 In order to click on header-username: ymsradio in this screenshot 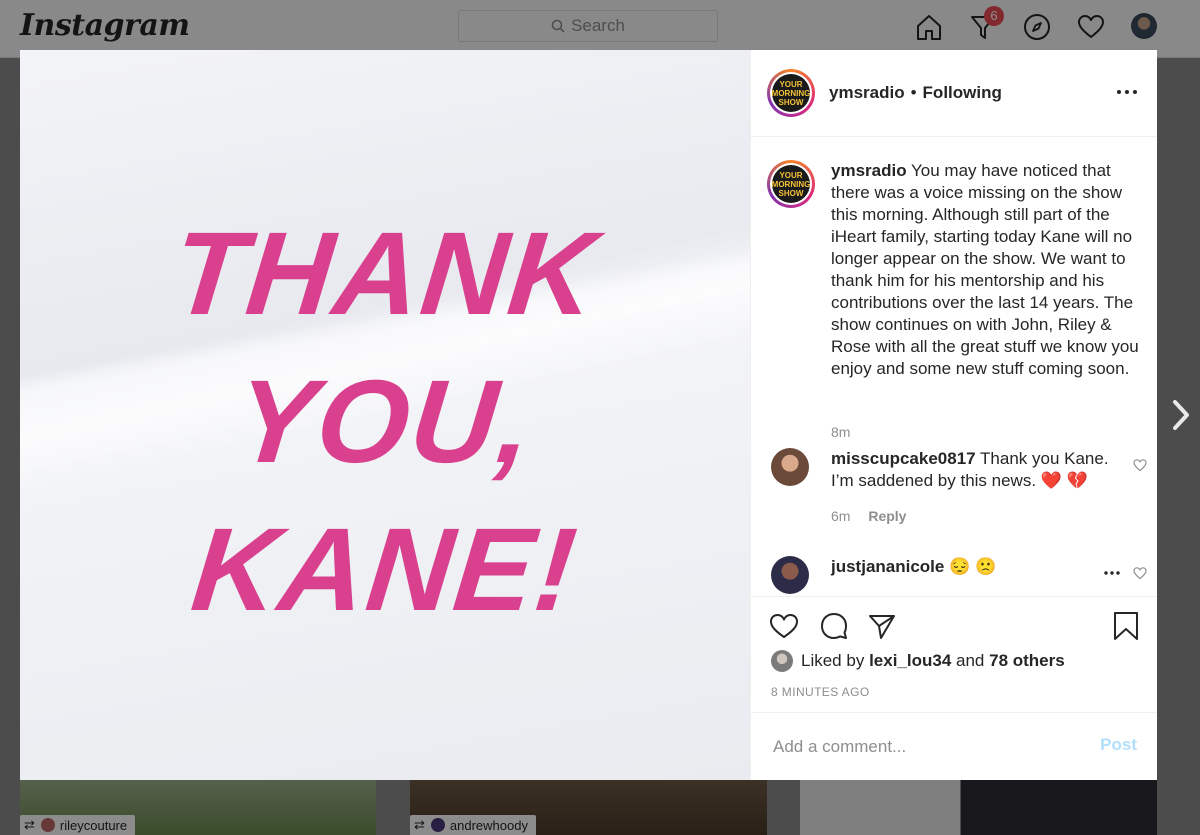, I will do `click(867, 93)`.